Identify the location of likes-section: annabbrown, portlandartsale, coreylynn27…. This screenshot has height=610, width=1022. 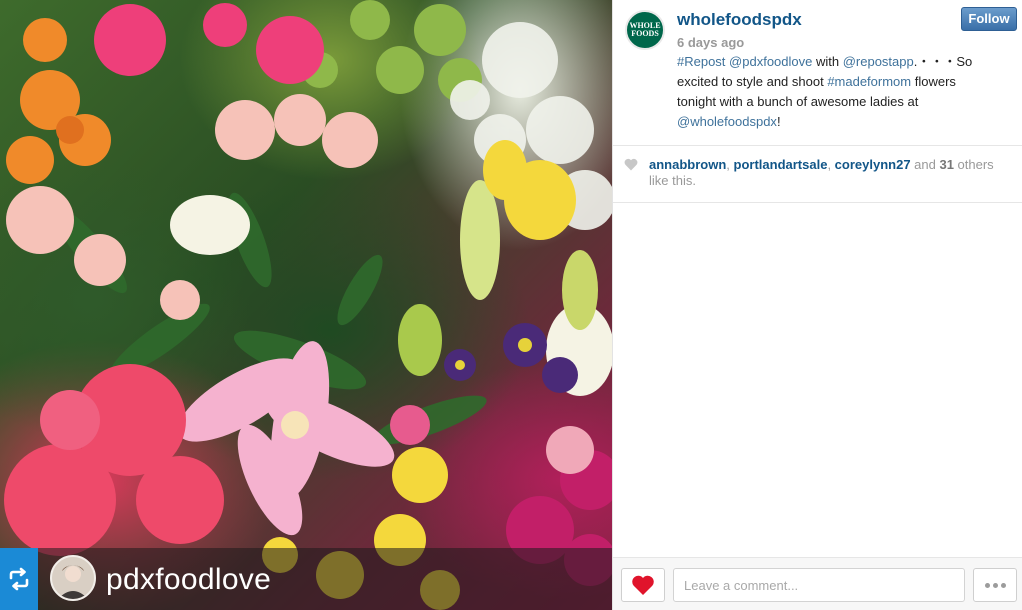
(817, 175).